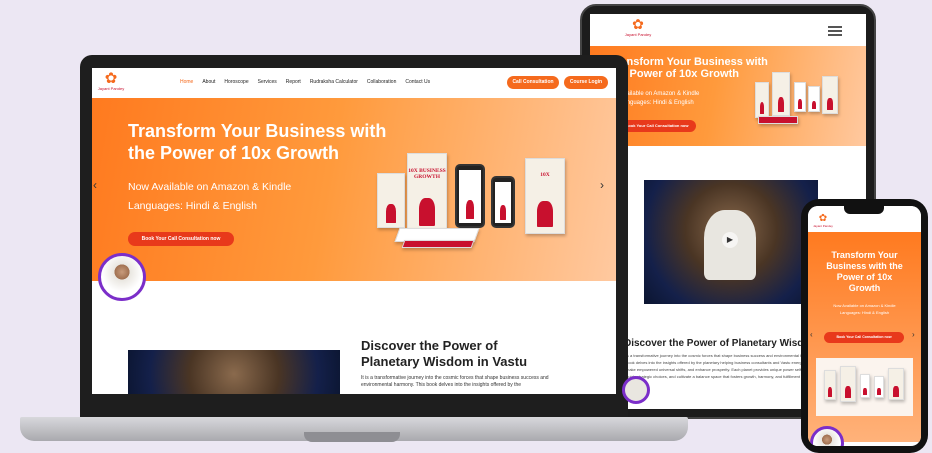  What do you see at coordinates (586, 82) in the screenshot?
I see `course-login-button: Course Login` at bounding box center [586, 82].